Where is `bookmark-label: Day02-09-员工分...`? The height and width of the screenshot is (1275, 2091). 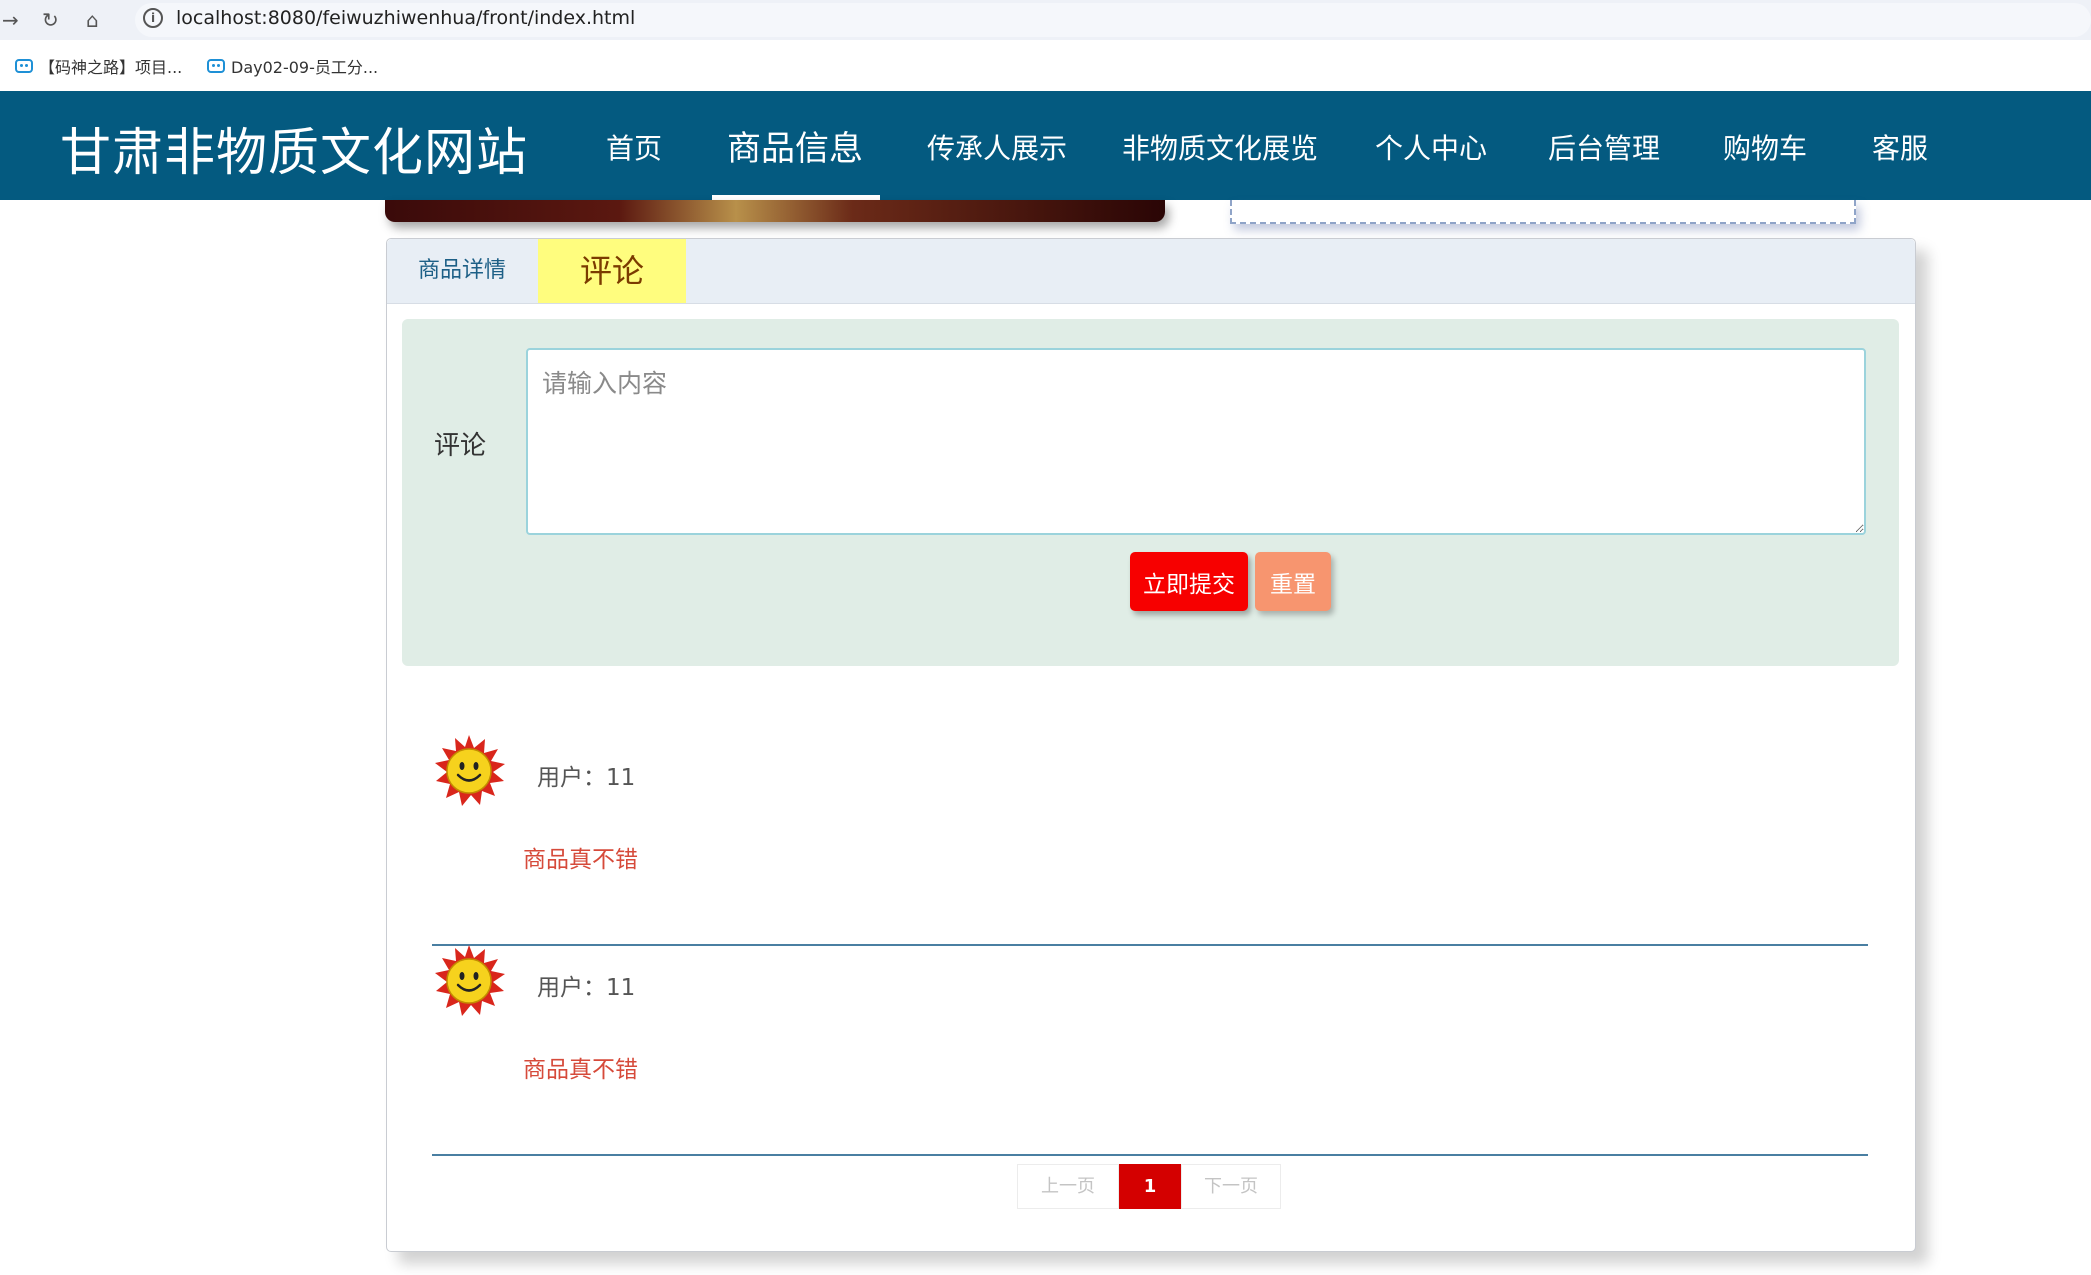 bookmark-label: Day02-09-员工分... is located at coordinates (305, 67).